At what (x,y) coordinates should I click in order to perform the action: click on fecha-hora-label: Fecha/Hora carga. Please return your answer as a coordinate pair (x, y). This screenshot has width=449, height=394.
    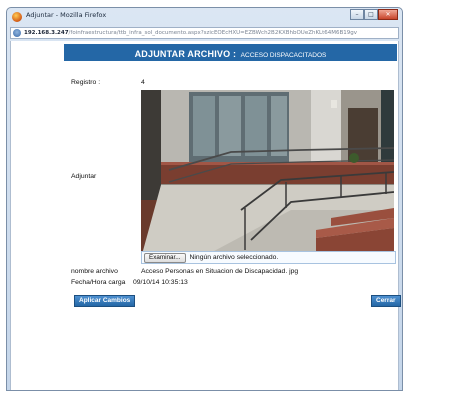
    Looking at the image, I should click on (98, 282).